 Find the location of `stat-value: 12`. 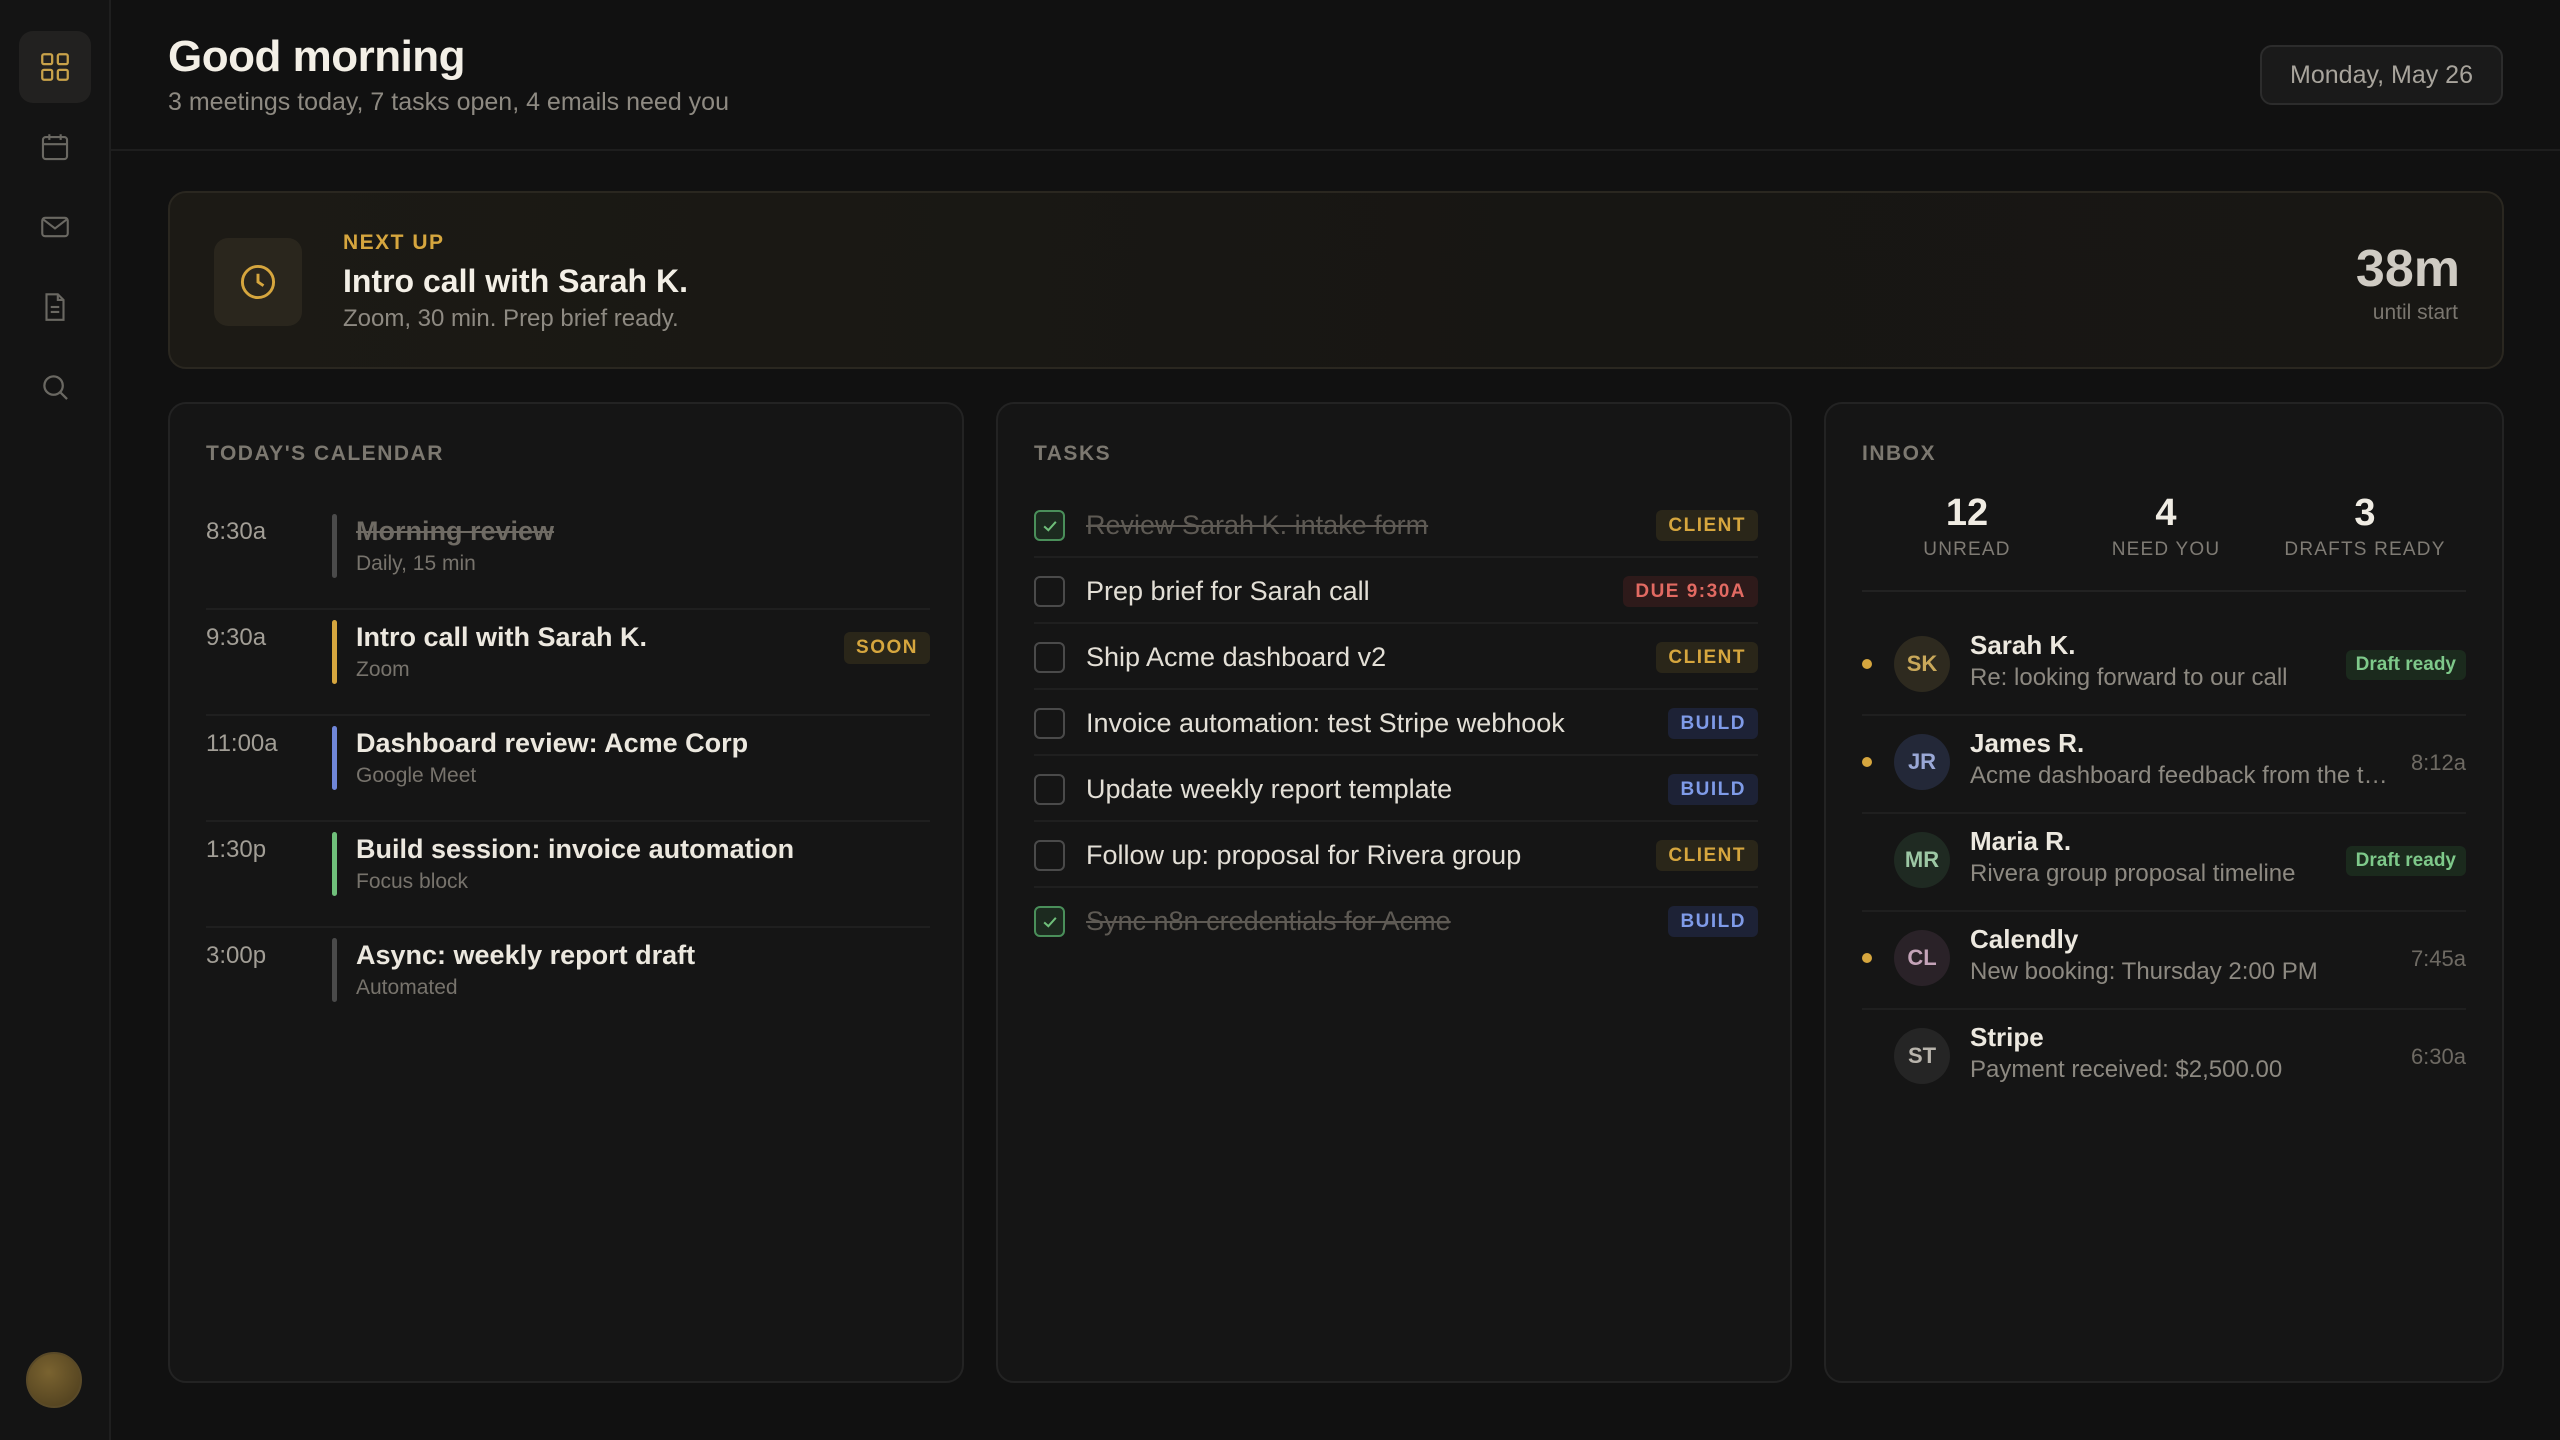

stat-value: 12 is located at coordinates (1967, 513).